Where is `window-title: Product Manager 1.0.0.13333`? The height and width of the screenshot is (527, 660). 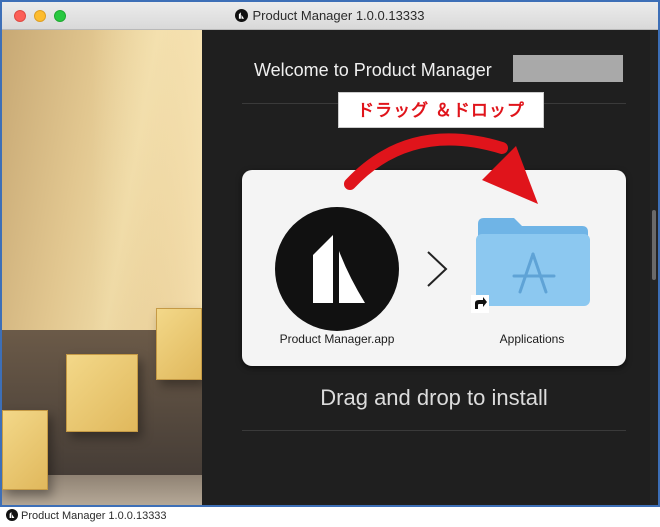 window-title: Product Manager 1.0.0.13333 is located at coordinates (338, 15).